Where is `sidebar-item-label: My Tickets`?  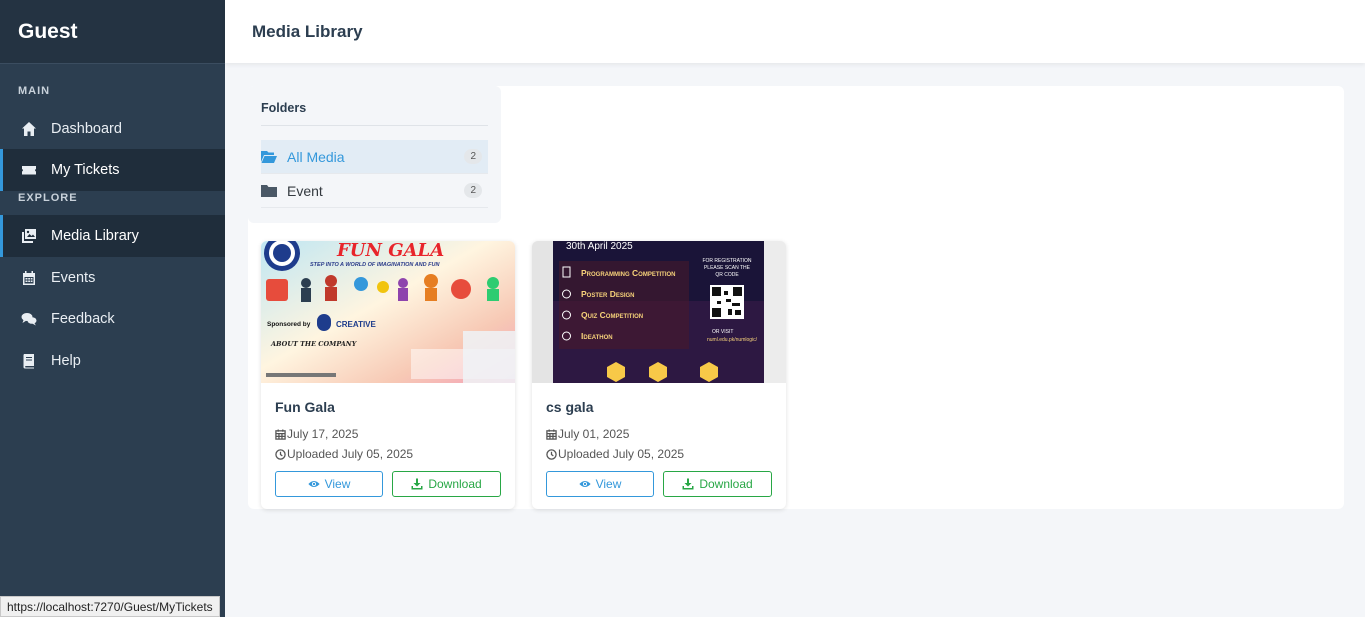
sidebar-item-label: My Tickets is located at coordinates (85, 170).